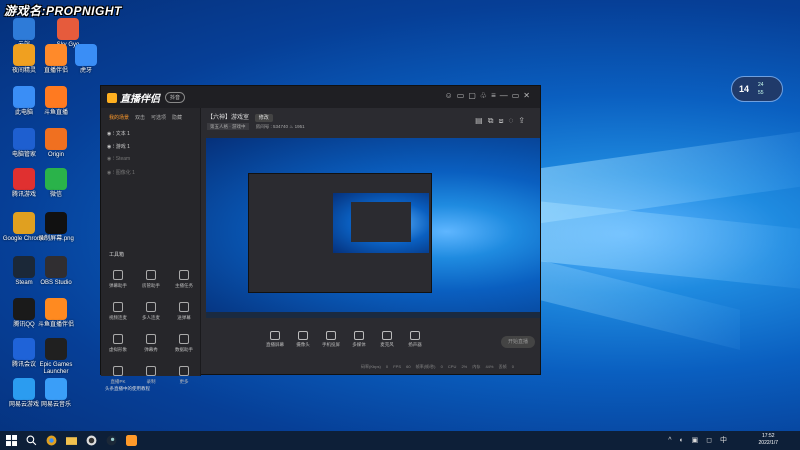 The image size is (800, 450). I want to click on platform-badge: 抖音, so click(175, 97).